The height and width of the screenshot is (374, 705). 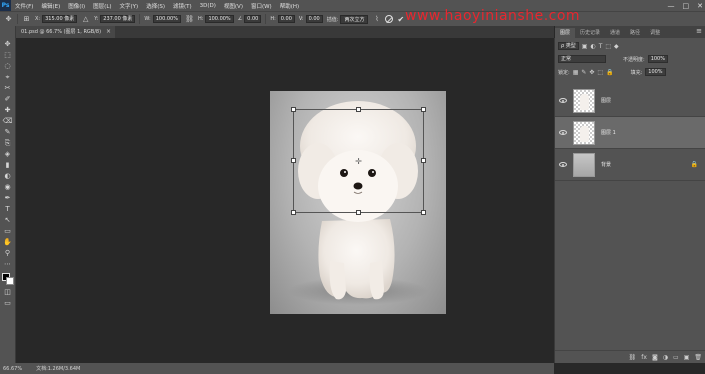 What do you see at coordinates (7, 55) in the screenshot?
I see `marquee-tool-icon: ⬚` at bounding box center [7, 55].